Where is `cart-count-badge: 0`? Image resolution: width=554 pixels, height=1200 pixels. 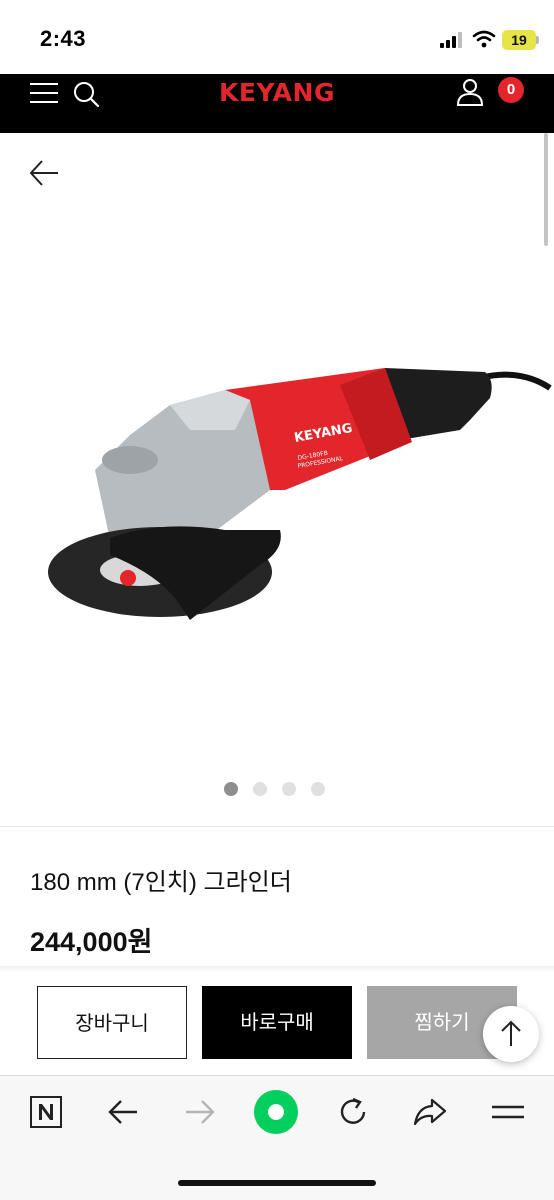
cart-count-badge: 0 is located at coordinates (511, 90).